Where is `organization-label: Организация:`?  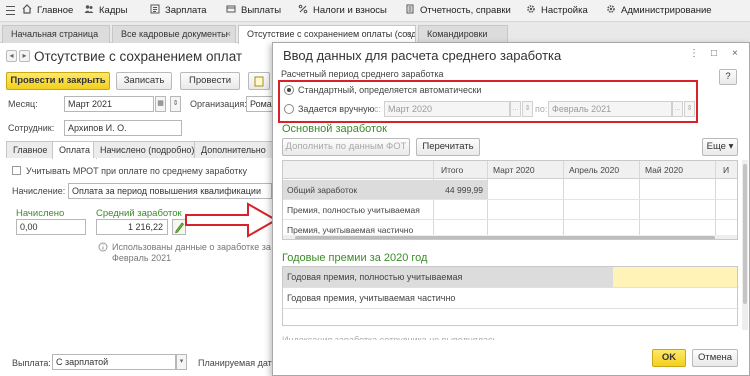 organization-label: Организация: is located at coordinates (218, 104).